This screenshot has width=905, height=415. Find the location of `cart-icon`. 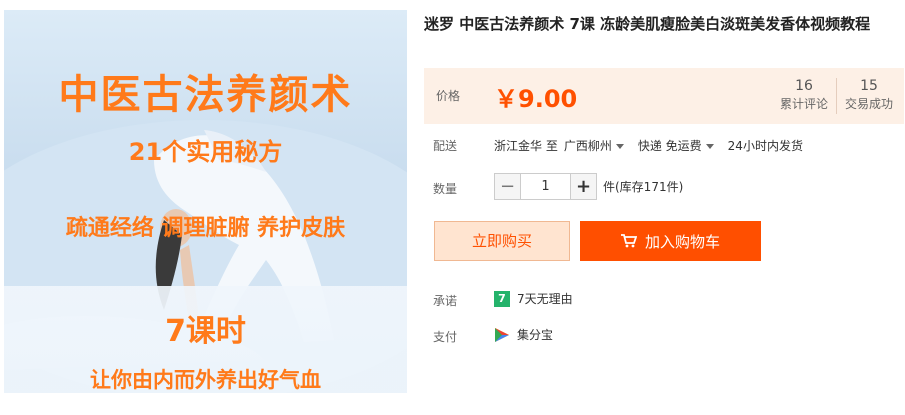

cart-icon is located at coordinates (628, 241).